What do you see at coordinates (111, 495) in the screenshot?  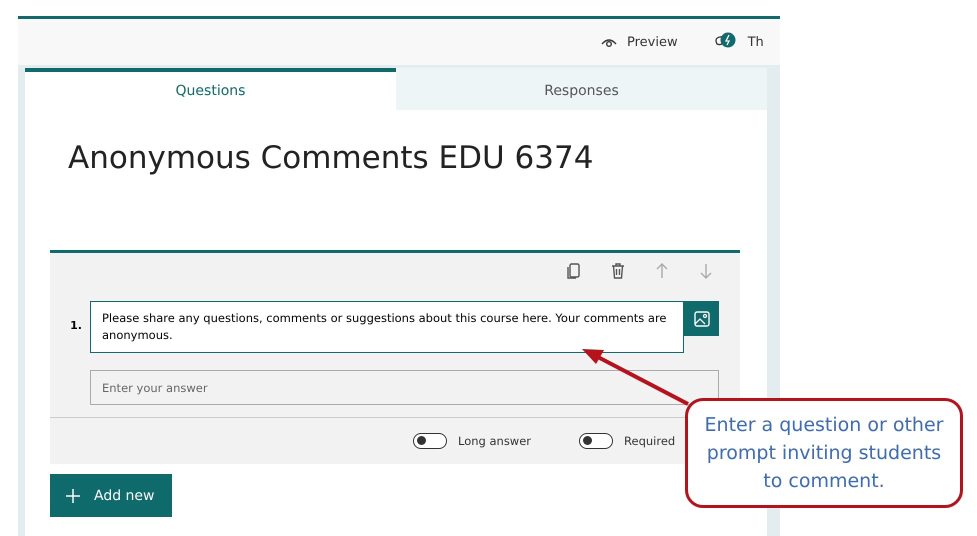 I see `add-new-button: Add new` at bounding box center [111, 495].